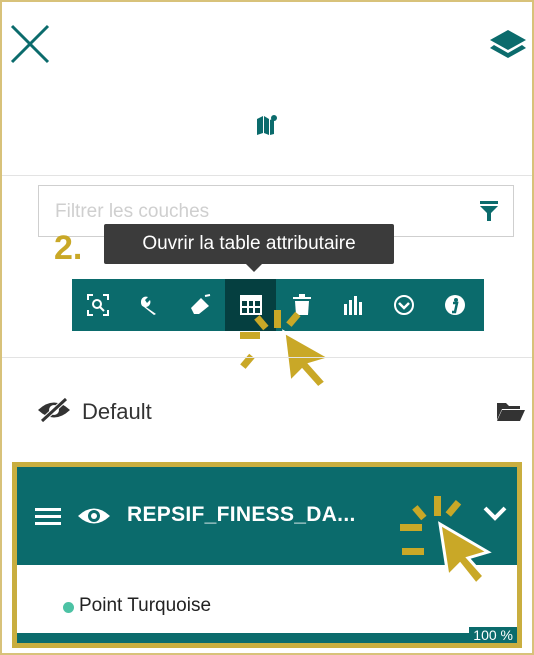 This screenshot has height=655, width=534. I want to click on wrench-icon, so click(148, 305).